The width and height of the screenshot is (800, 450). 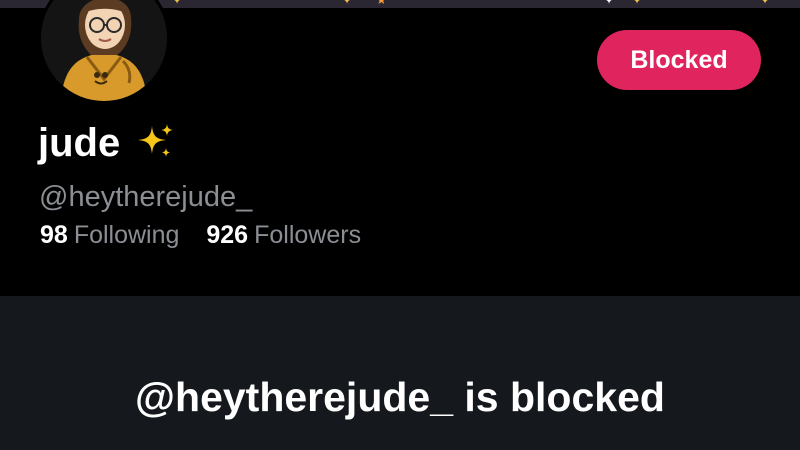 I want to click on profile-display-name: jude, so click(x=106, y=145).